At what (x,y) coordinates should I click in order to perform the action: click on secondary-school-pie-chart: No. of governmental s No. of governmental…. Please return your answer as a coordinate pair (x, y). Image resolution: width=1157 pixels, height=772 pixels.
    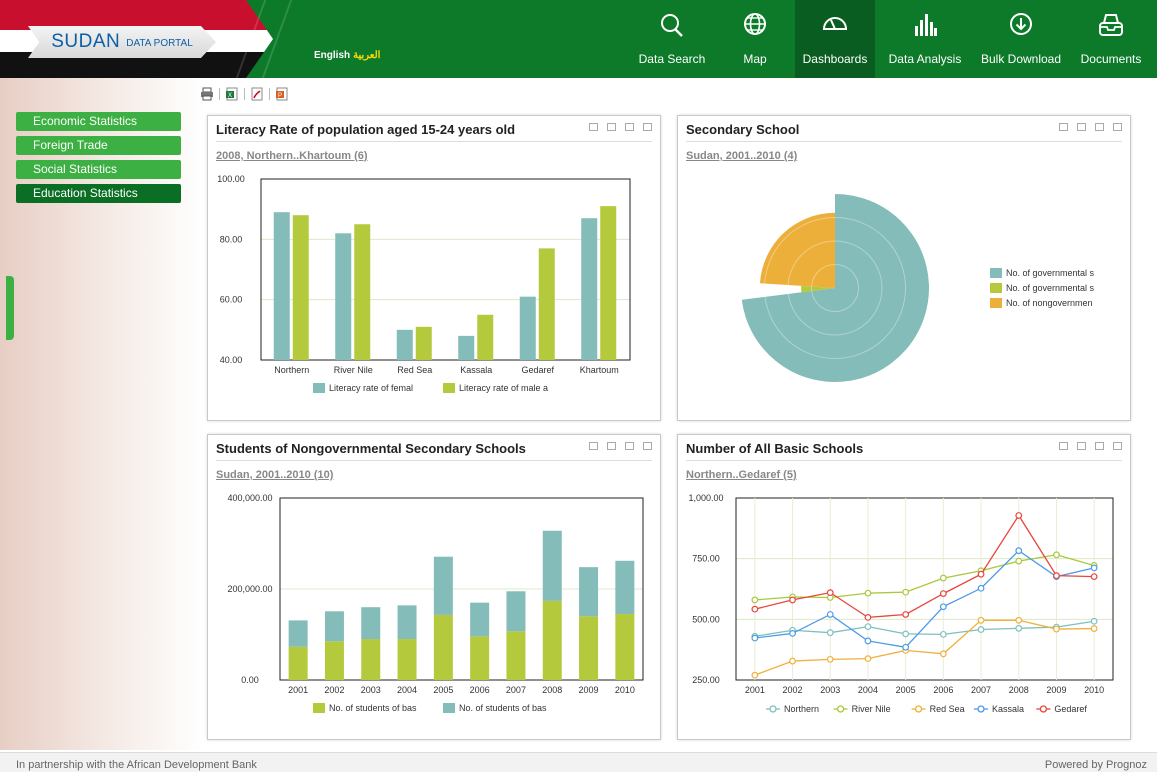
    Looking at the image, I should click on (918, 288).